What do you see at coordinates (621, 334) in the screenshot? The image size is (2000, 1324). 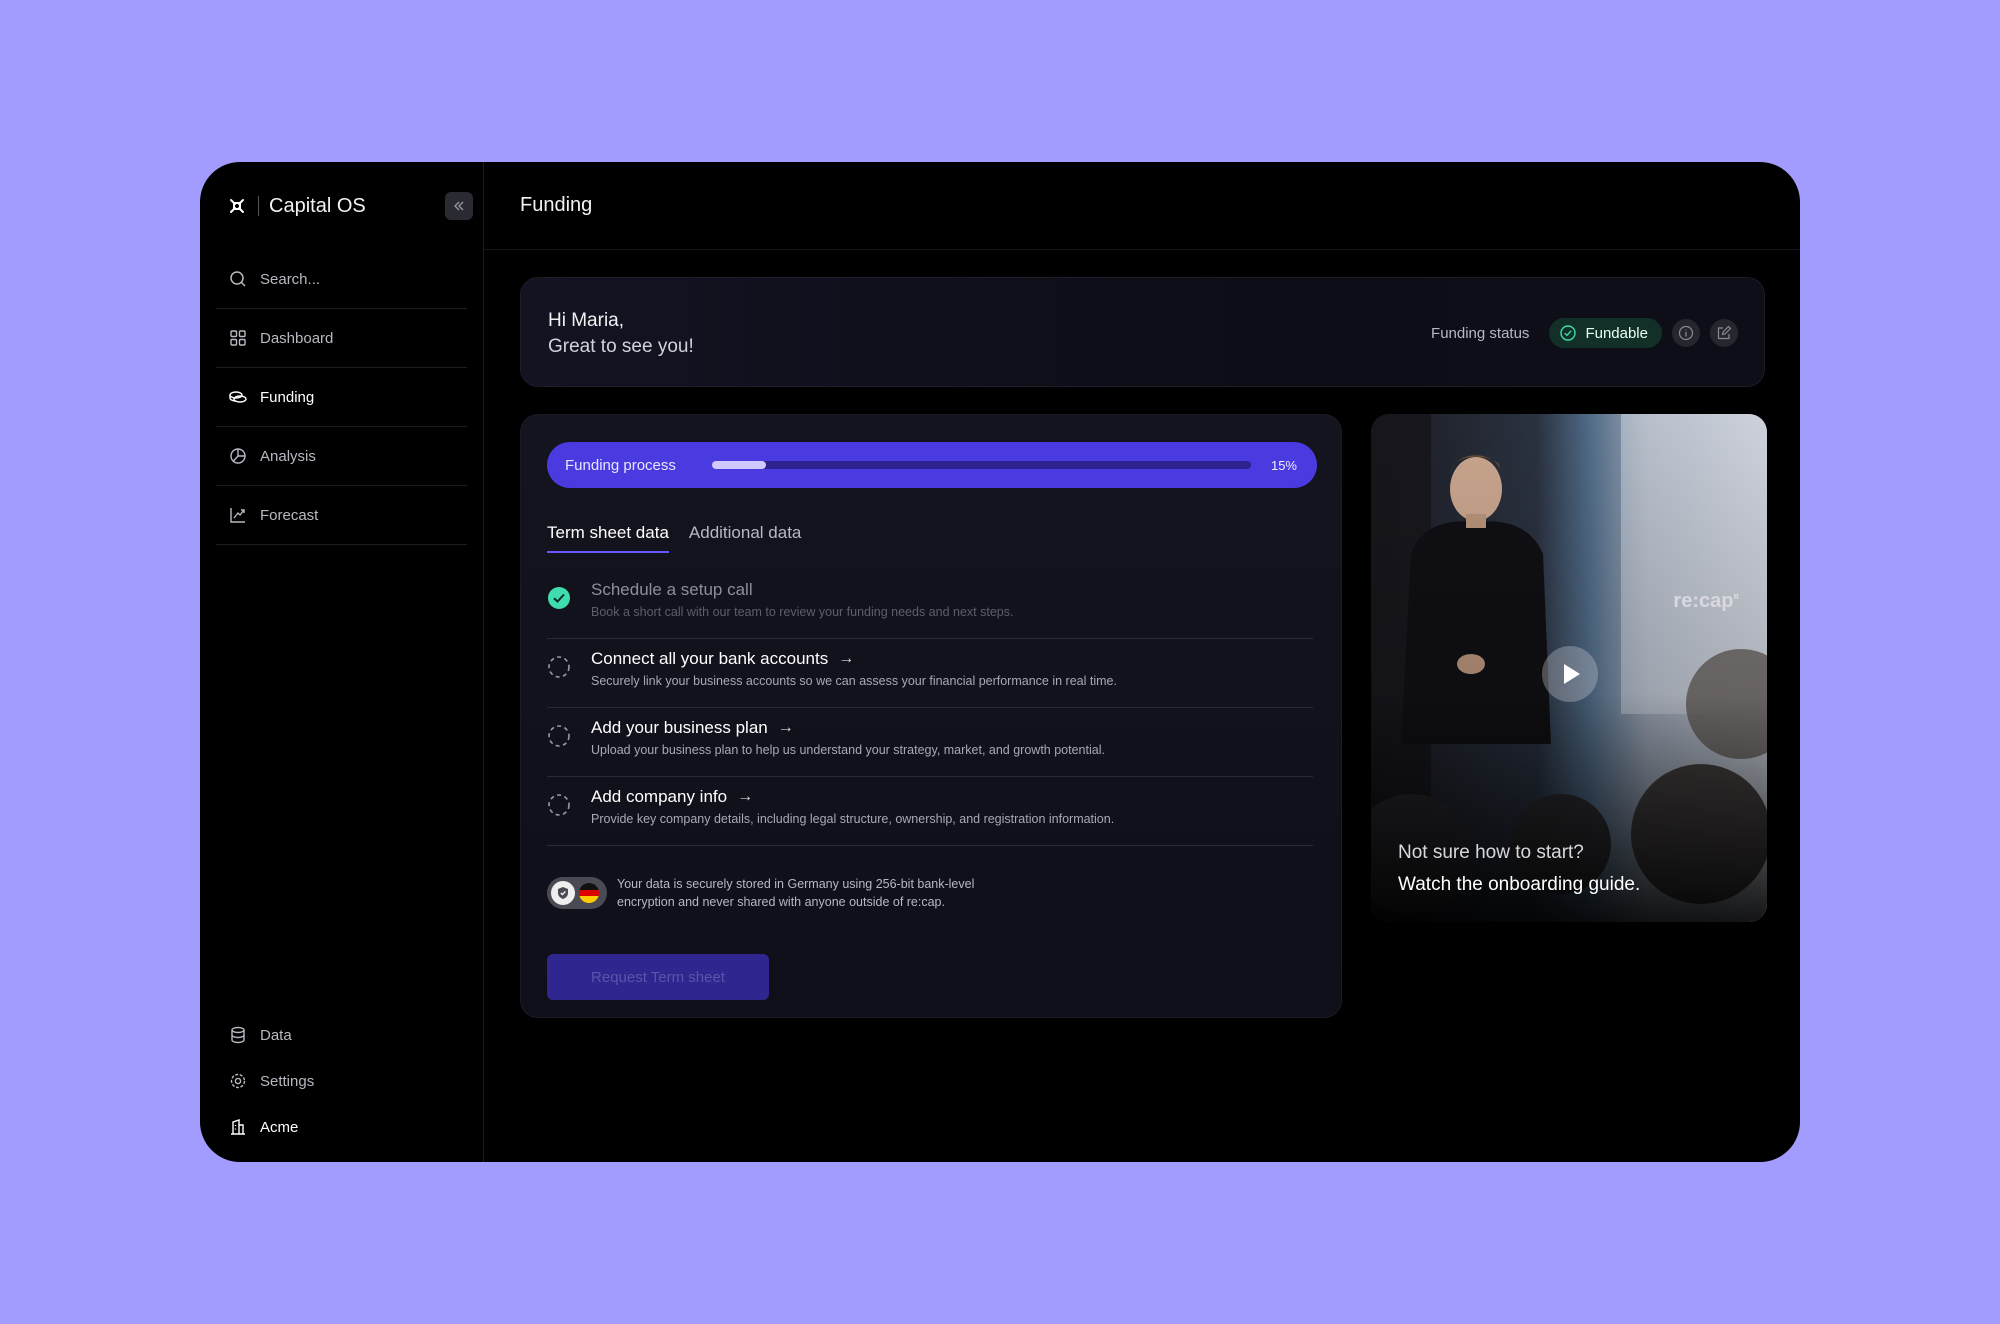 I see `greeting-text: Hi Maria, Great to see you!` at bounding box center [621, 334].